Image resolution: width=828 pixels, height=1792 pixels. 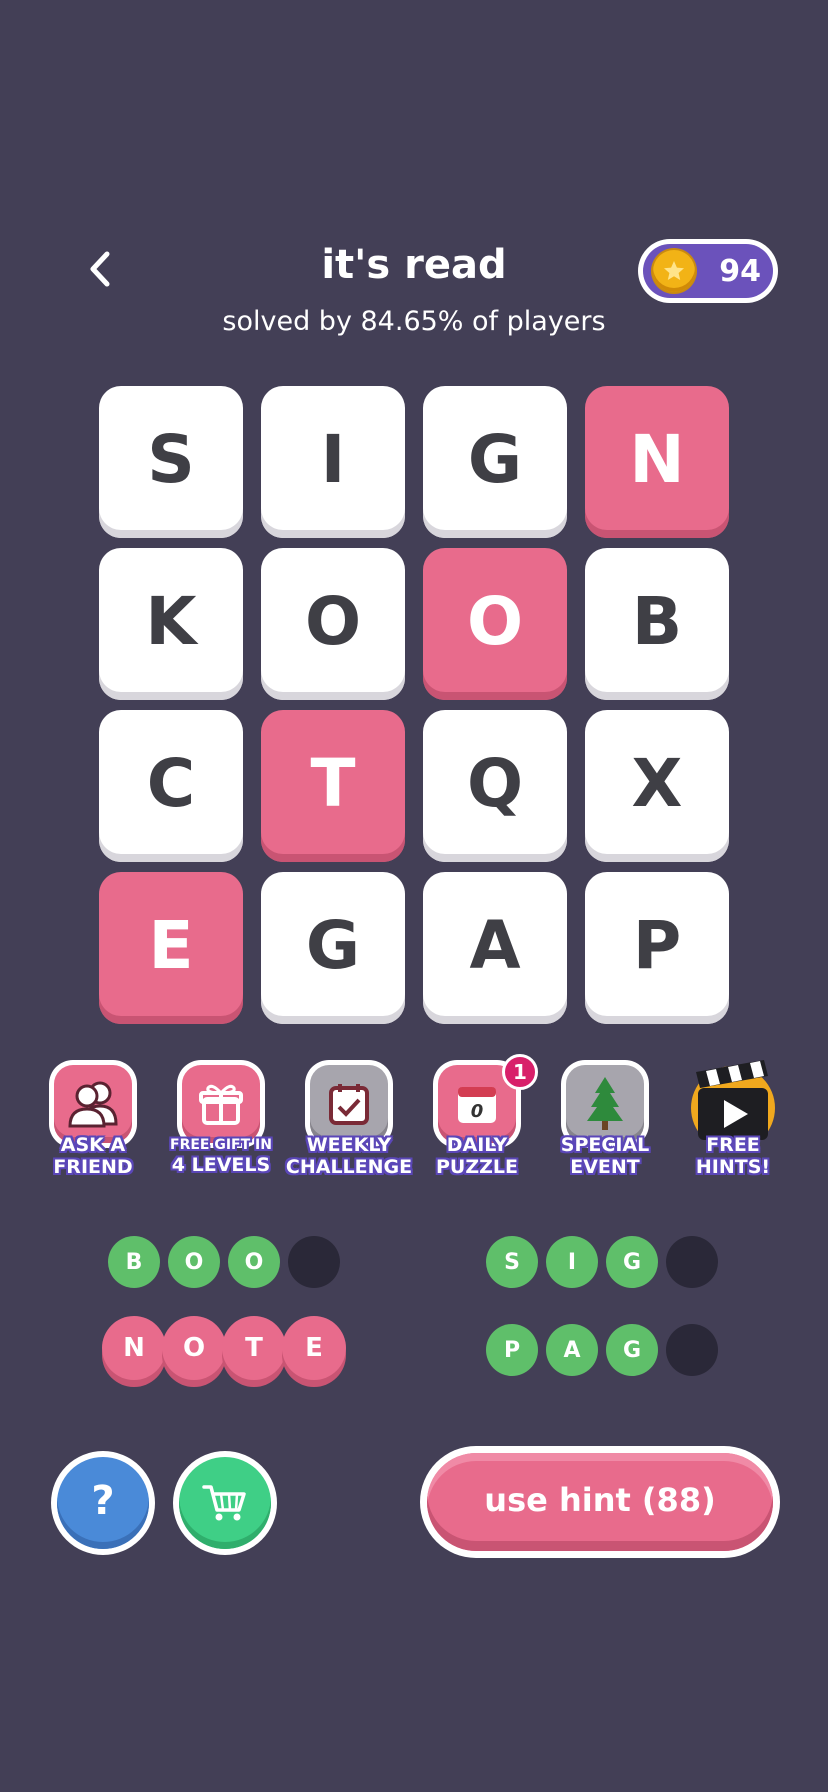 What do you see at coordinates (194, 1348) in the screenshot?
I see `word-letter-current: O` at bounding box center [194, 1348].